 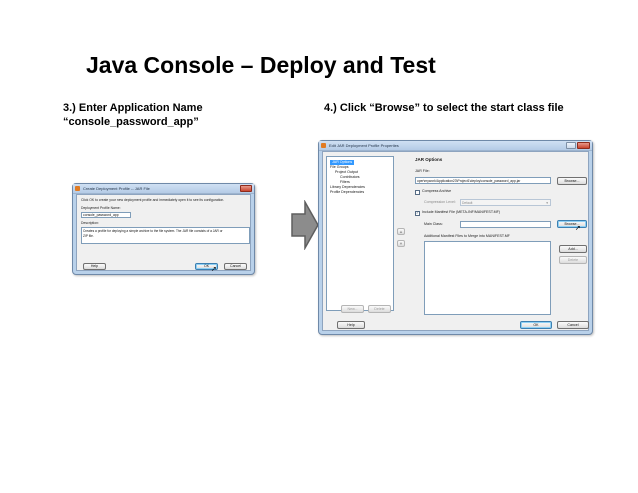 What do you see at coordinates (455, 146) in the screenshot?
I see `edit-dialog-titlebar: Edit JAR Deployment Profile Properties` at bounding box center [455, 146].